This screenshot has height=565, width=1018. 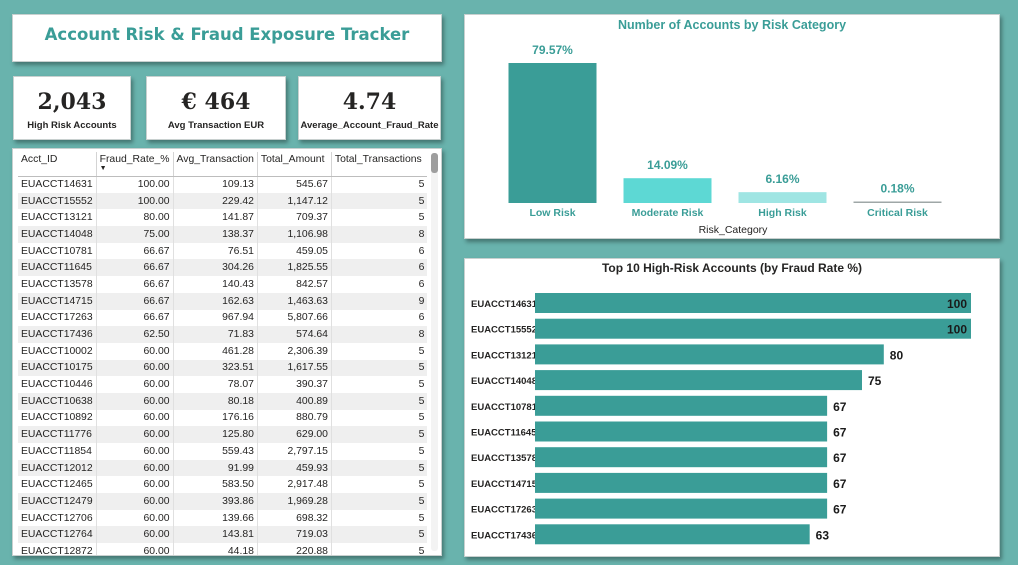 I want to click on table-row: EUACCT10781 66.67 76.51 459.05 6, so click(x=223, y=251).